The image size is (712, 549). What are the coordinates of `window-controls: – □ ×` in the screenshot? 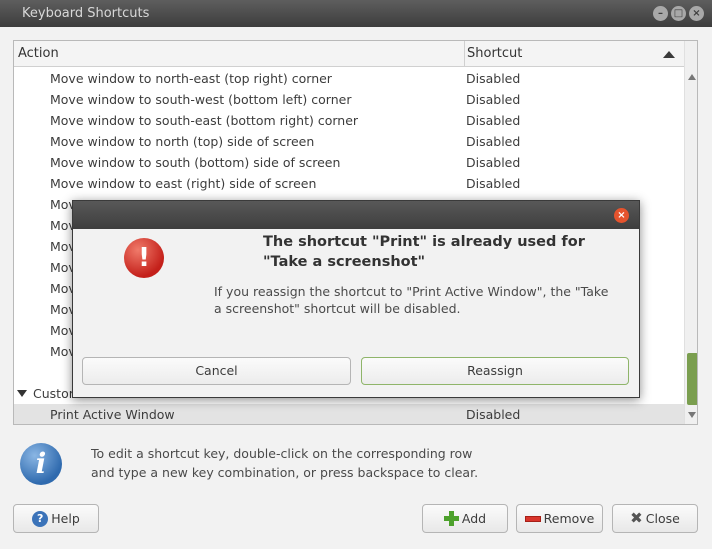 It's located at (678, 13).